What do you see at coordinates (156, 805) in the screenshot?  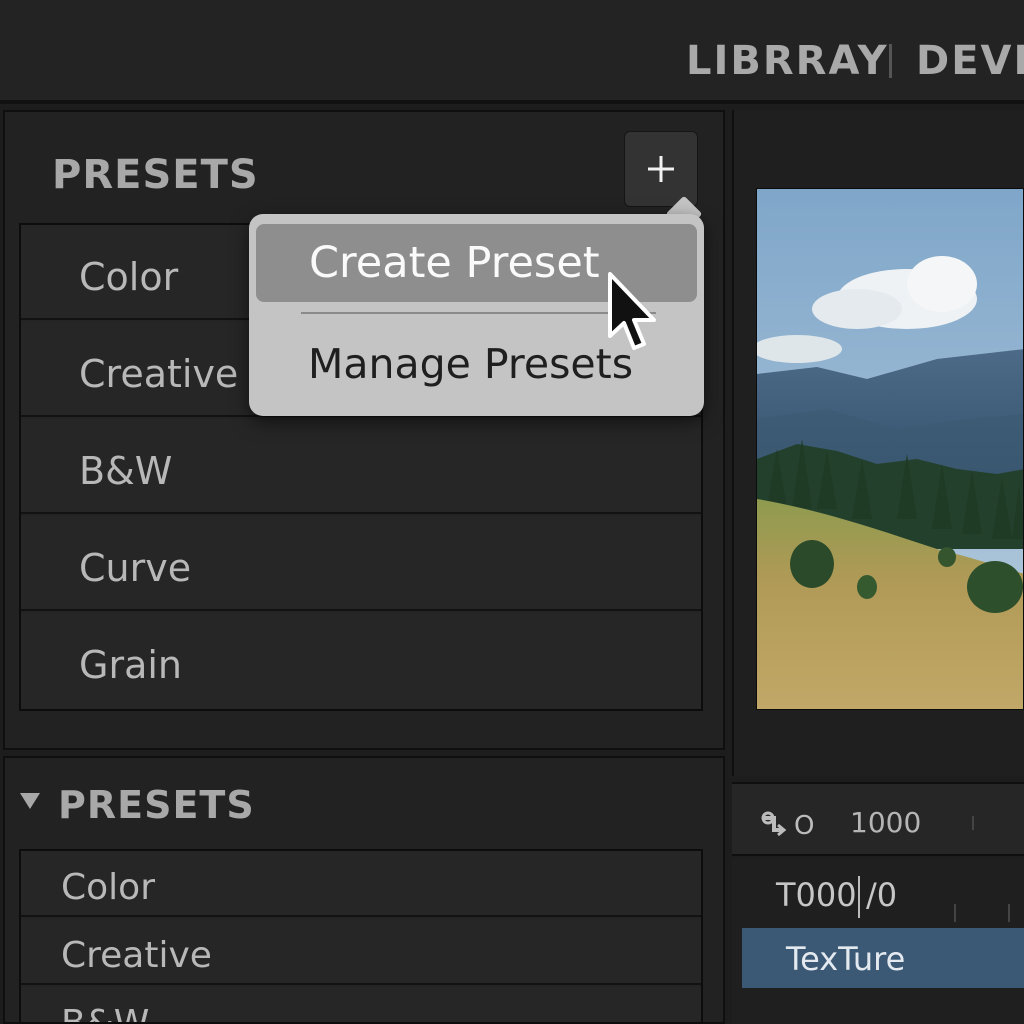 I see `presets-panel-2-title: PRESETS` at bounding box center [156, 805].